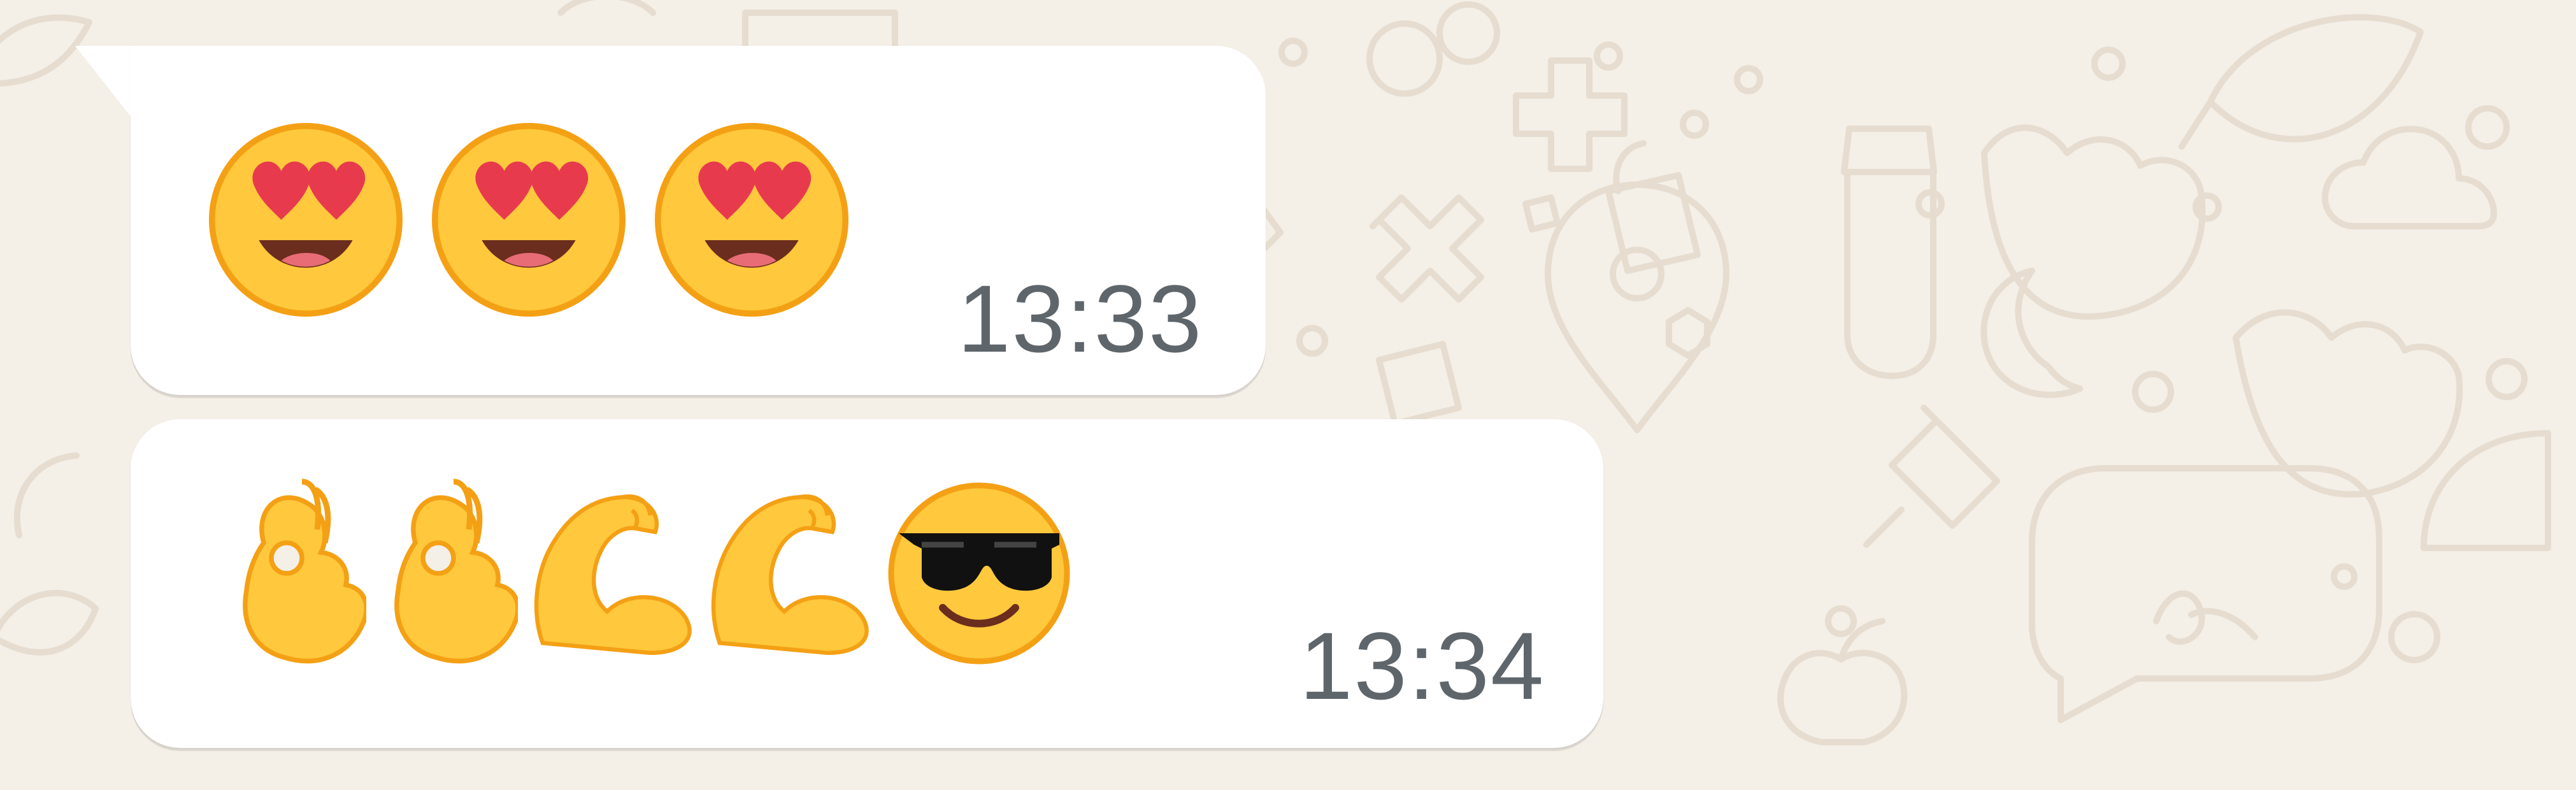  Describe the element at coordinates (1422, 665) in the screenshot. I see `message-timestamp: 13:34` at that location.